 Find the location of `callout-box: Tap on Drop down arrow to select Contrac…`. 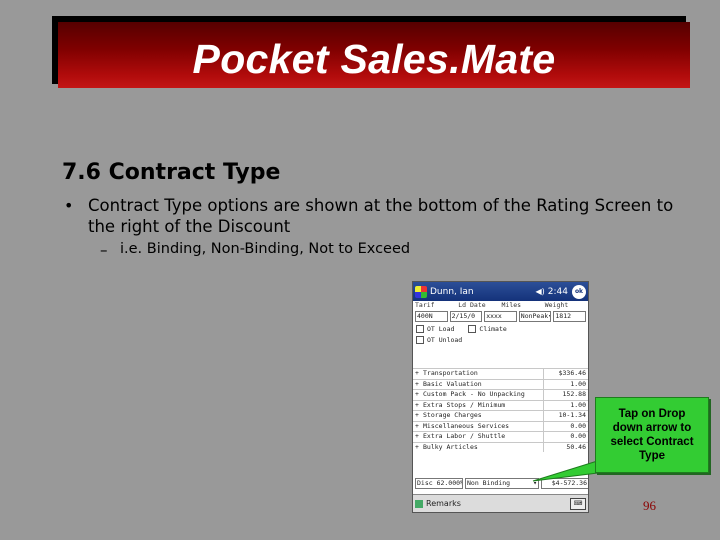

callout-box: Tap on Drop down arrow to select Contrac… is located at coordinates (652, 435).